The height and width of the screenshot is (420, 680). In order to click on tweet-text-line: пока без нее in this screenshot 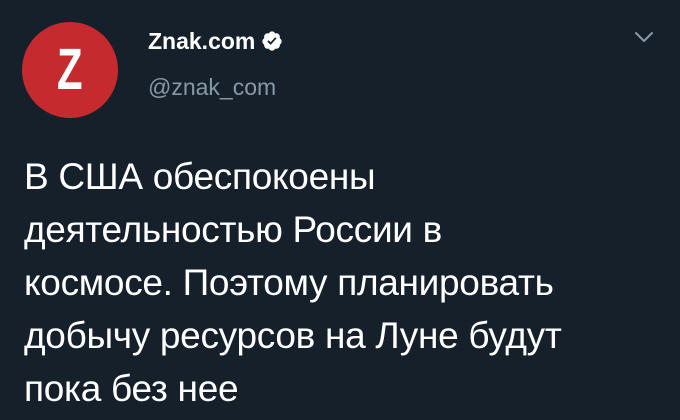, I will do `click(131, 388)`.